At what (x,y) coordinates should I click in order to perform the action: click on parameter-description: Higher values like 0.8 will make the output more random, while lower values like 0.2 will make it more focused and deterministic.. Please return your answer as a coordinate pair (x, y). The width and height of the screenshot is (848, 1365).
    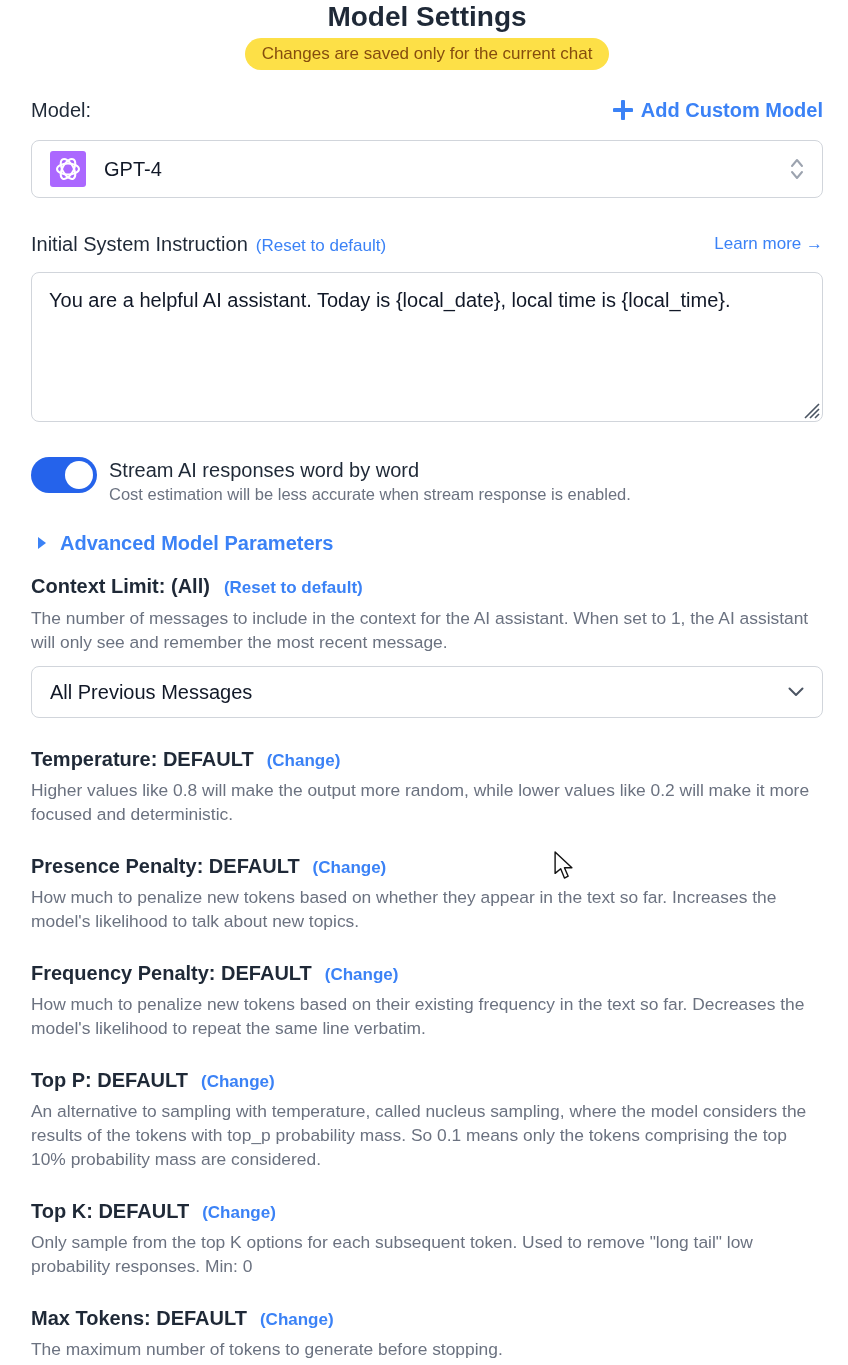
    Looking at the image, I should click on (421, 802).